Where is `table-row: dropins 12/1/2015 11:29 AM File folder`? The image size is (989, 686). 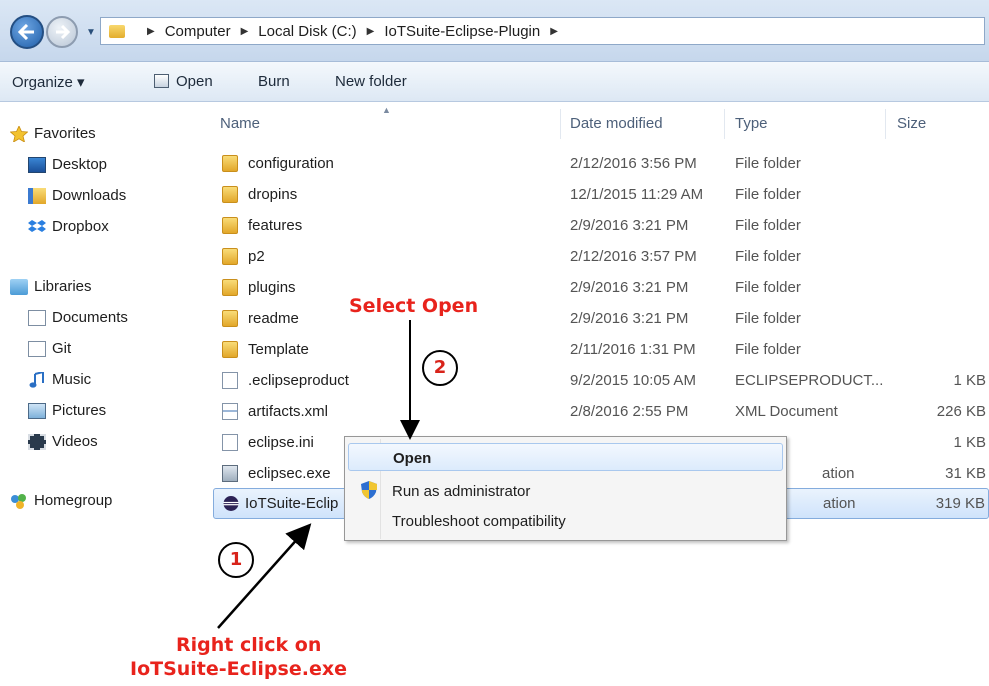 table-row: dropins 12/1/2015 11:29 AM File folder is located at coordinates (594, 195).